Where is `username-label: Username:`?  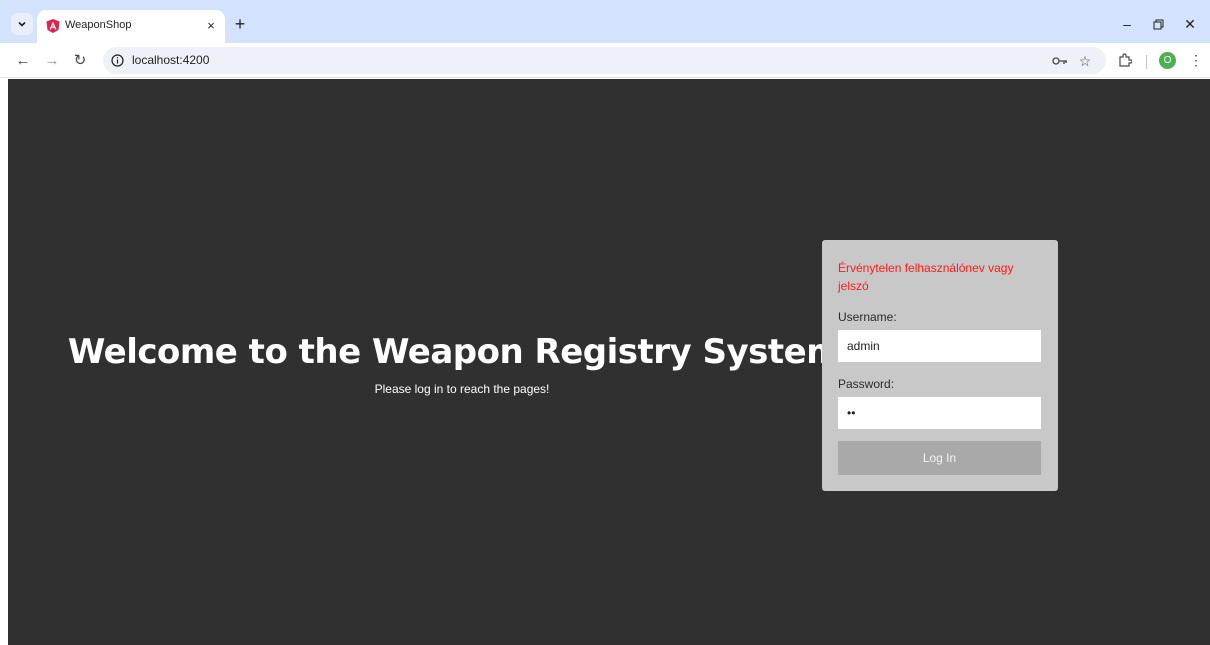 username-label: Username: is located at coordinates (867, 317).